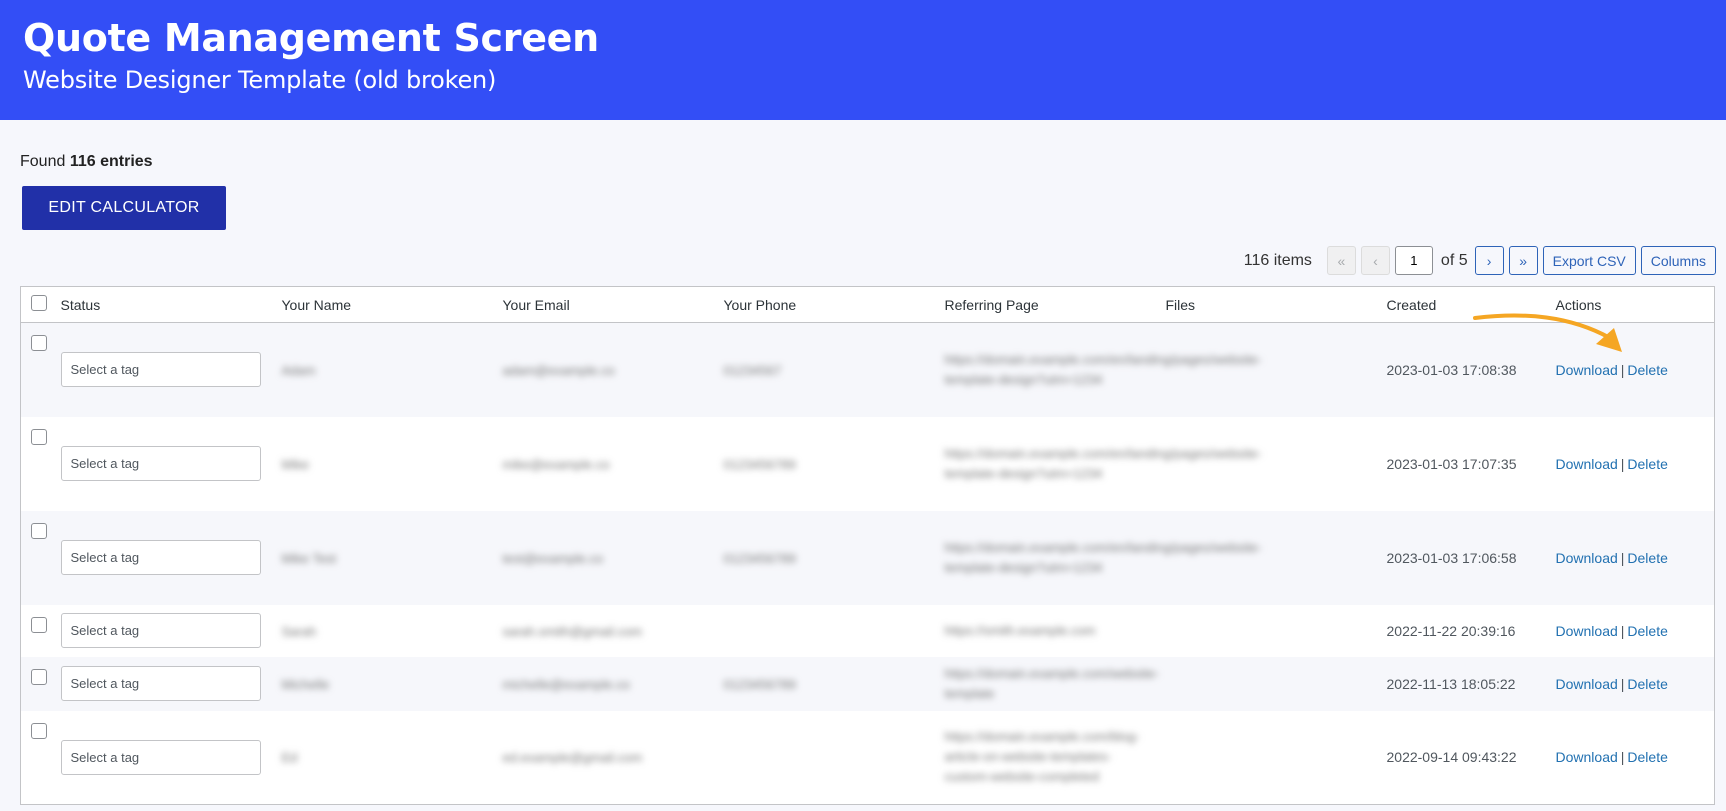 The image size is (1726, 811). What do you see at coordinates (1375, 260) in the screenshot?
I see `prev-page-button: ‹` at bounding box center [1375, 260].